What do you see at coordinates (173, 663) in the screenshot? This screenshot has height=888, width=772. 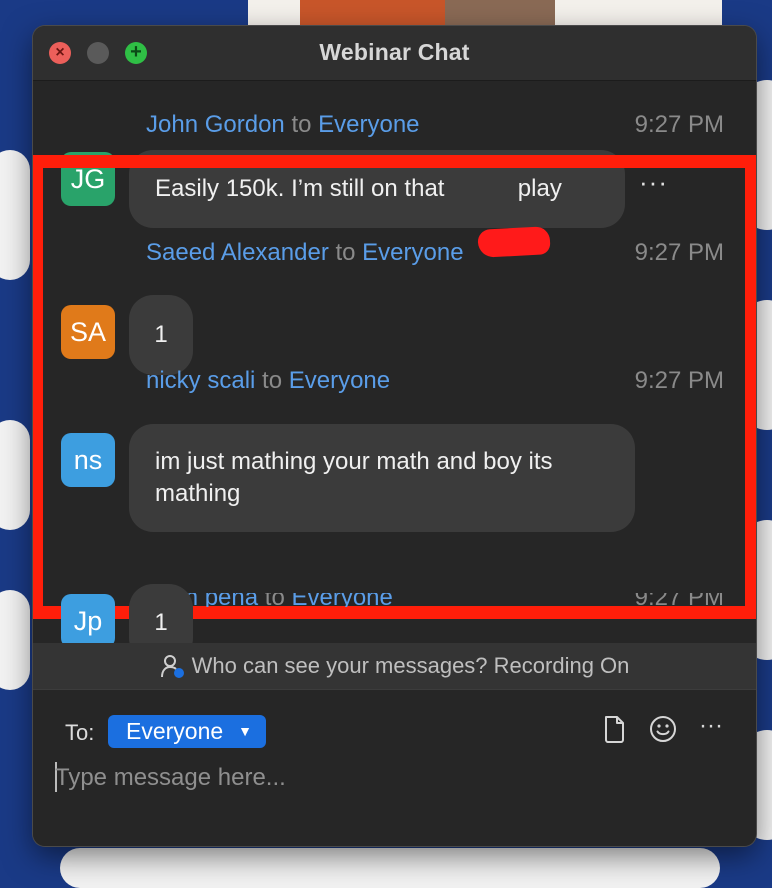 I see `person-visibility-icon` at bounding box center [173, 663].